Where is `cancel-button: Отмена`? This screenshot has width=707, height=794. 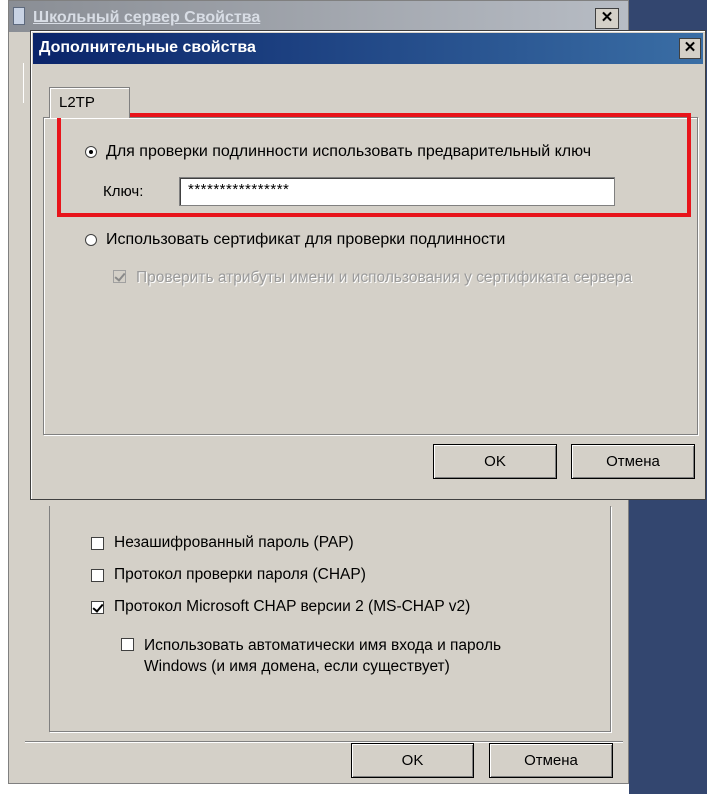
cancel-button: Отмена is located at coordinates (551, 760).